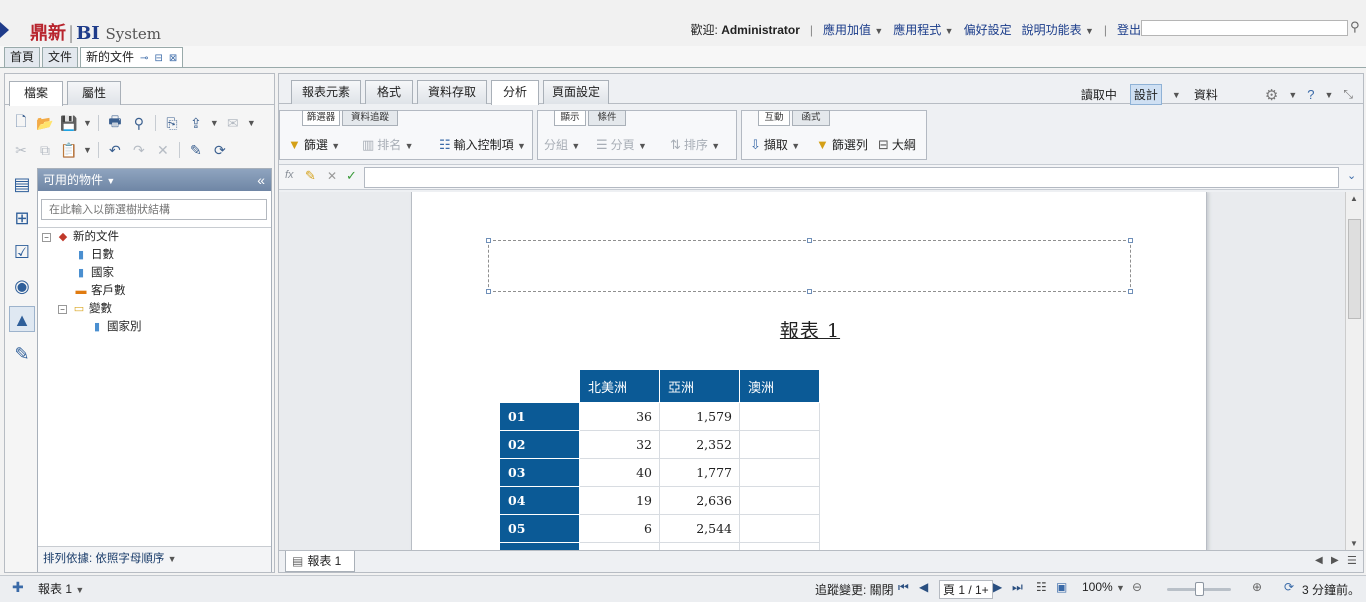 Image resolution: width=1366 pixels, height=602 pixels. Describe the element at coordinates (22, 319) in the screenshot. I see `available-objects-icon: ▲` at that location.